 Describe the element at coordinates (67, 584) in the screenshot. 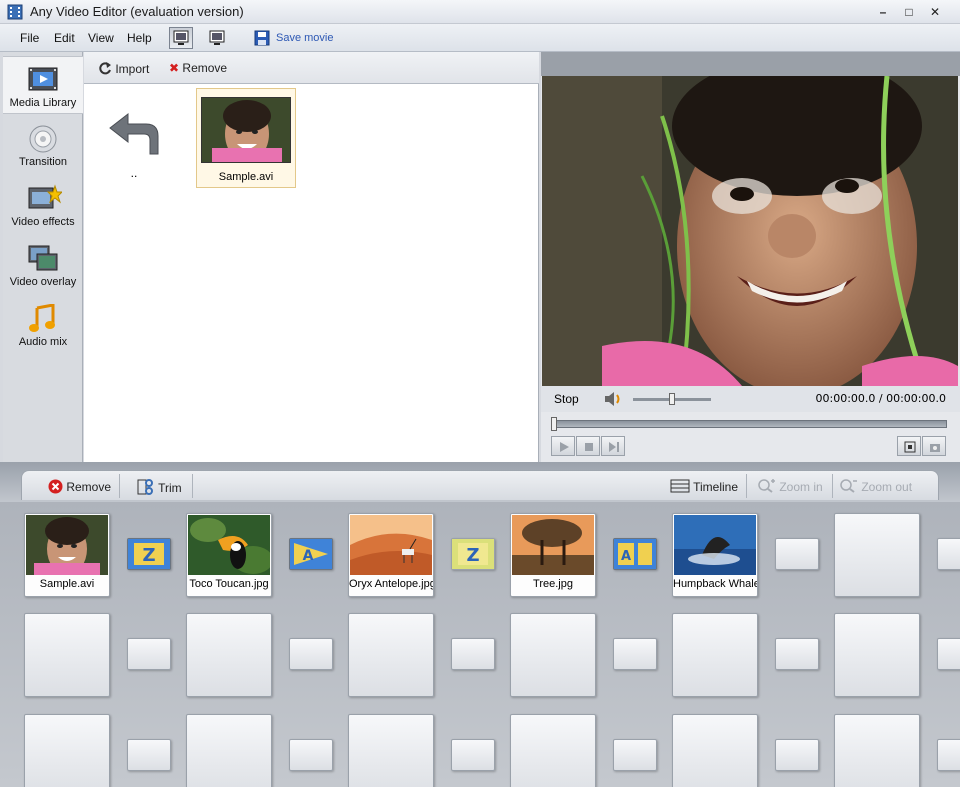

I see `clip-label: Sample.avi` at that location.